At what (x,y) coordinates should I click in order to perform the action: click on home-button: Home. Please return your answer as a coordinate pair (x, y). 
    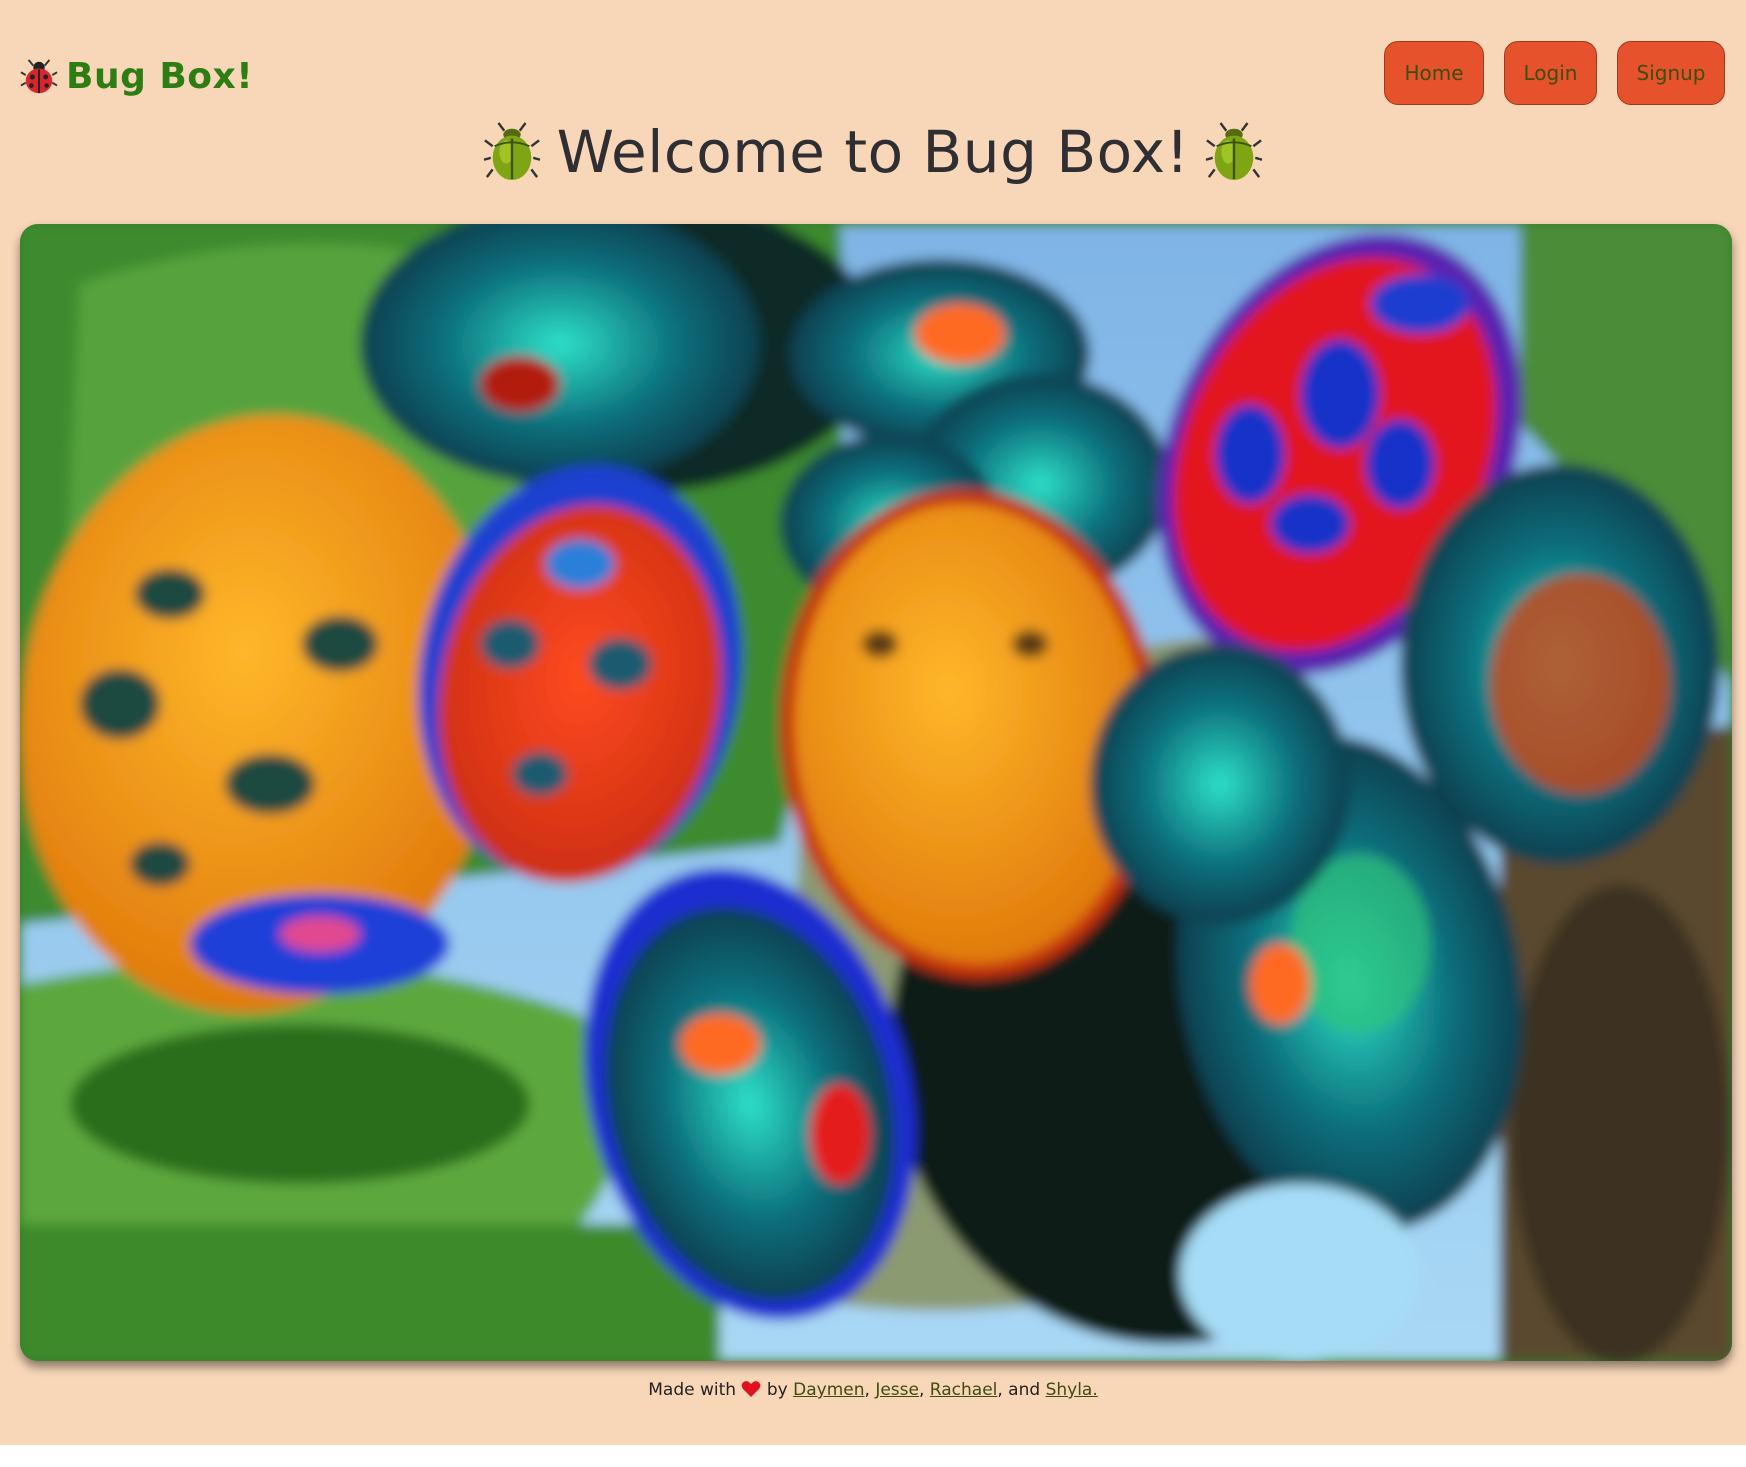
    Looking at the image, I should click on (1434, 73).